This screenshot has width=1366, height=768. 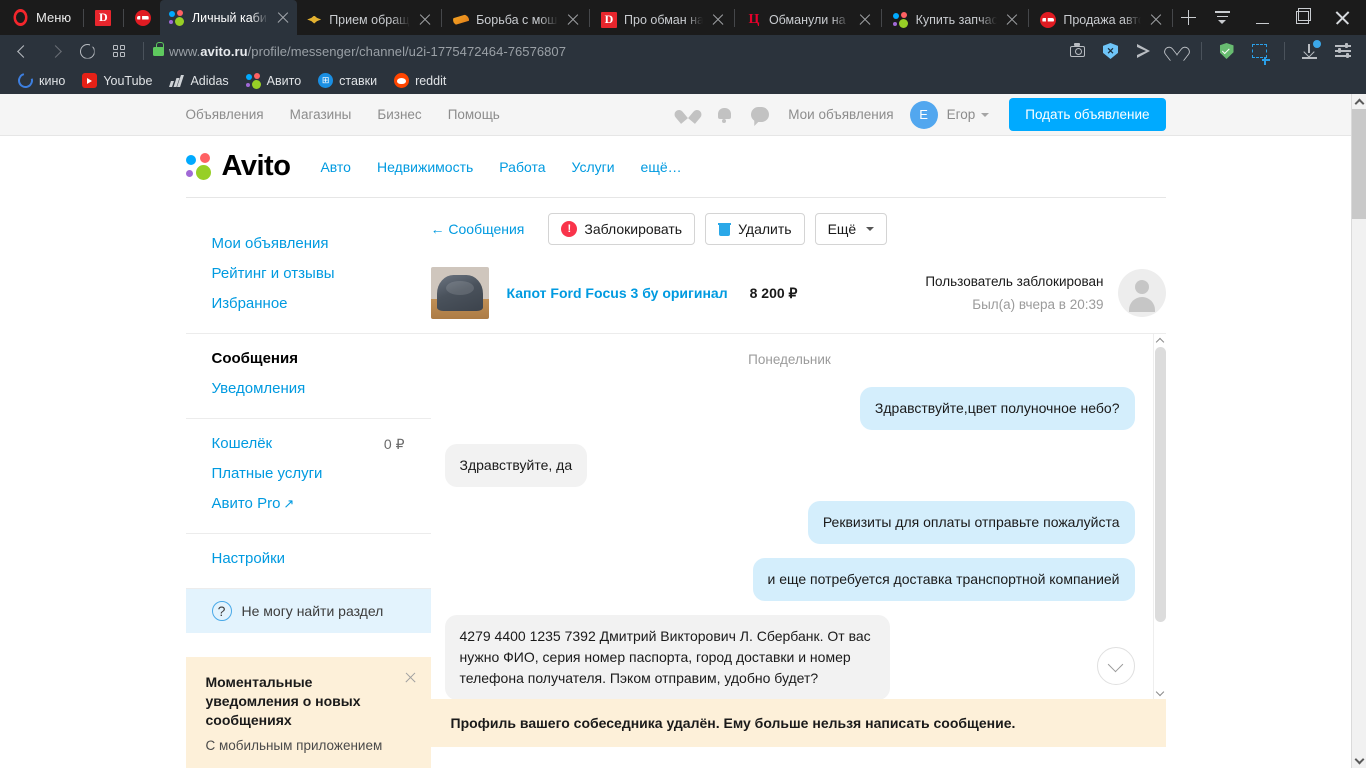 What do you see at coordinates (321, 474) in the screenshot?
I see `sidebar-item-paid-services: Платные услуги` at bounding box center [321, 474].